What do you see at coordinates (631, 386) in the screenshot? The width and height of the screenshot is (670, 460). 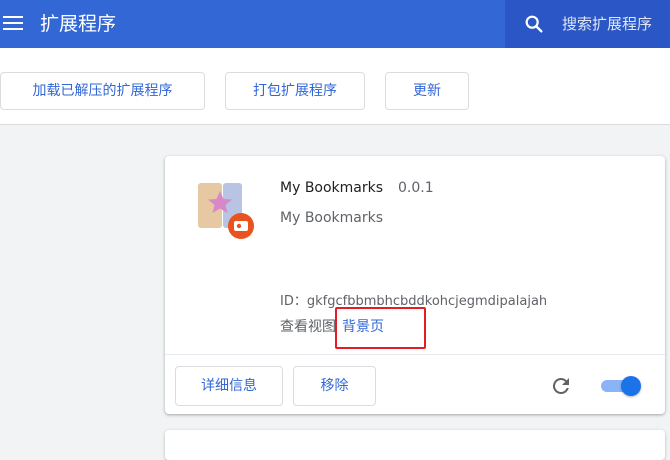 I see `toggle-knob` at bounding box center [631, 386].